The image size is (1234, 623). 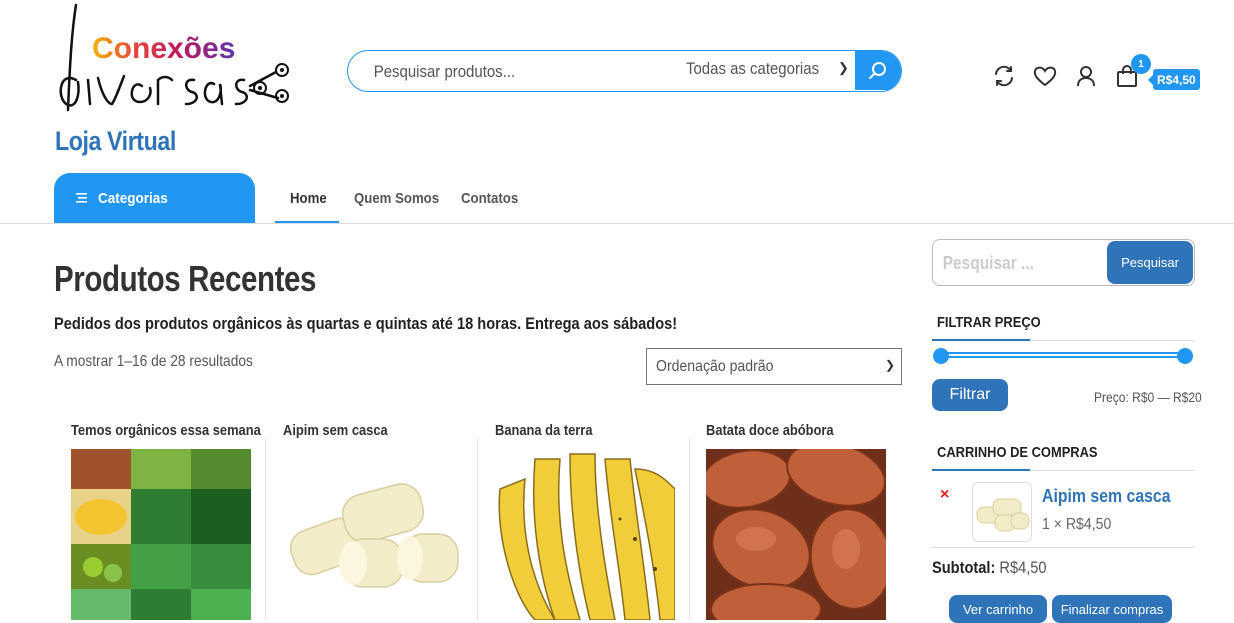 What do you see at coordinates (941, 356) in the screenshot?
I see `price-slider-min-handle` at bounding box center [941, 356].